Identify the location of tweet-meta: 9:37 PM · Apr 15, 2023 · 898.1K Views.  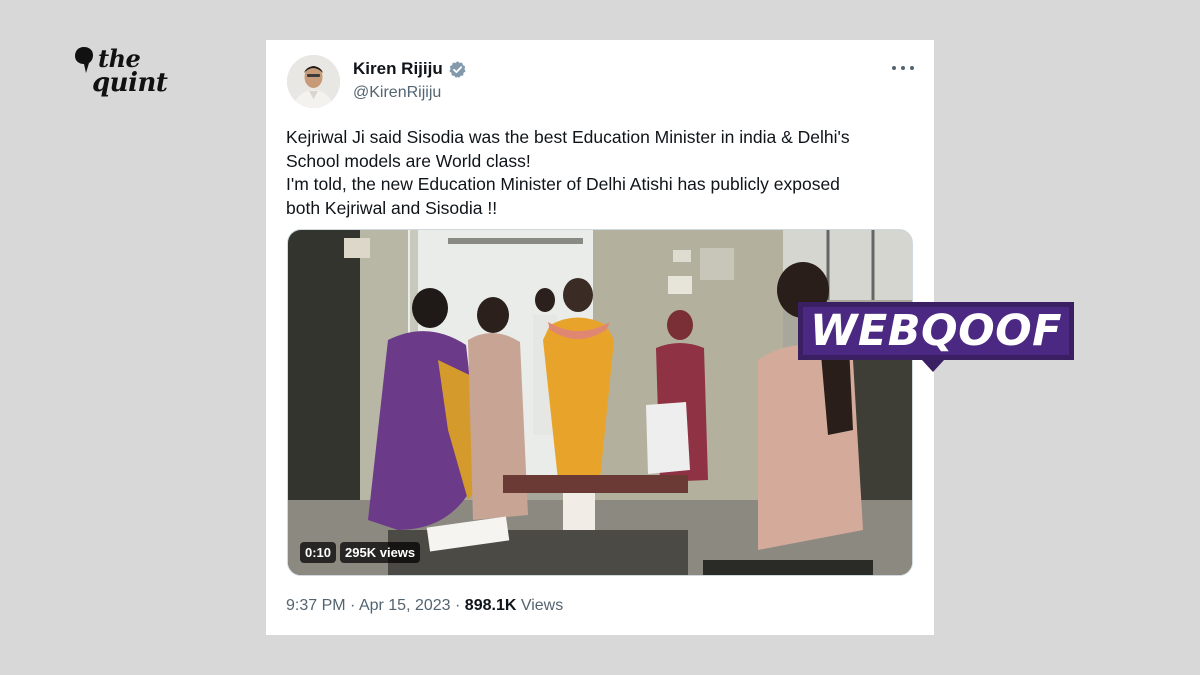
(424, 606).